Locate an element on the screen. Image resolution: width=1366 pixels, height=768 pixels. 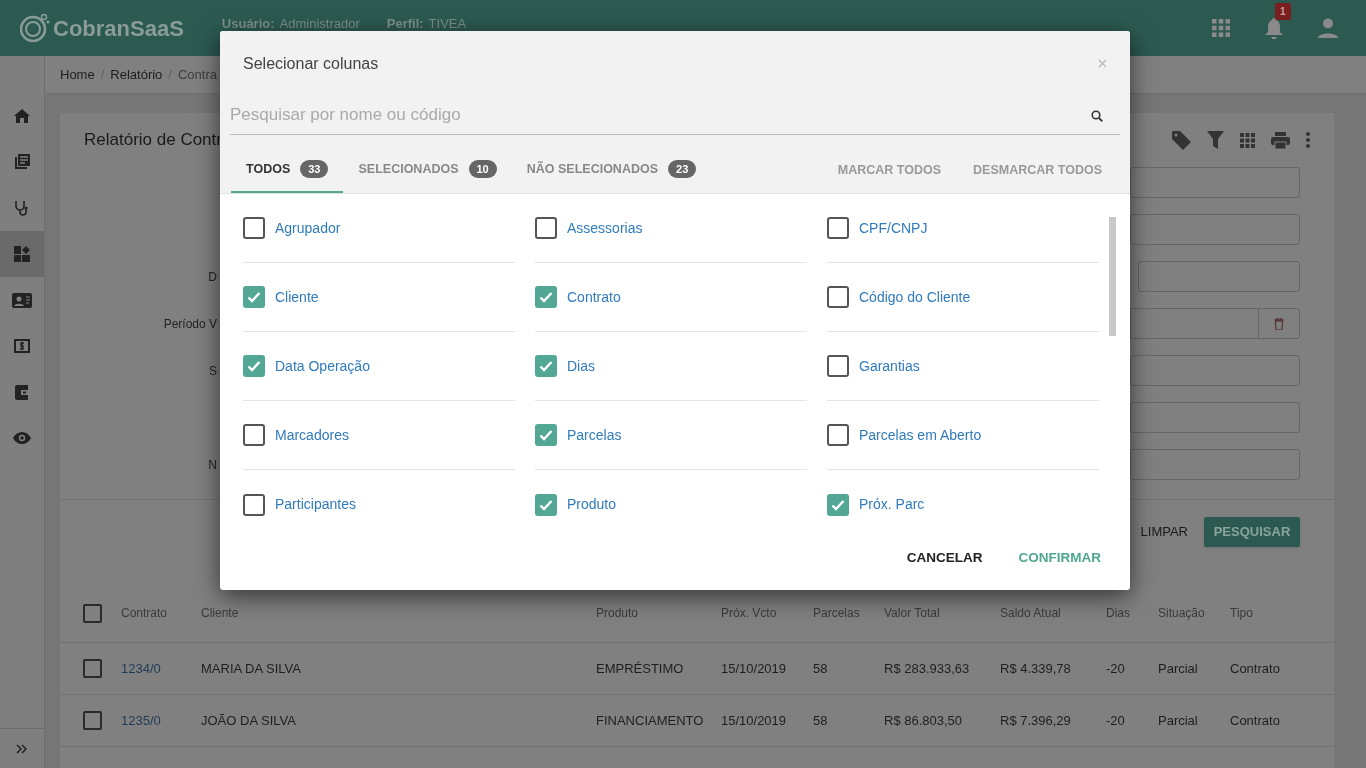
clear-button is located at coordinates (1279, 323).